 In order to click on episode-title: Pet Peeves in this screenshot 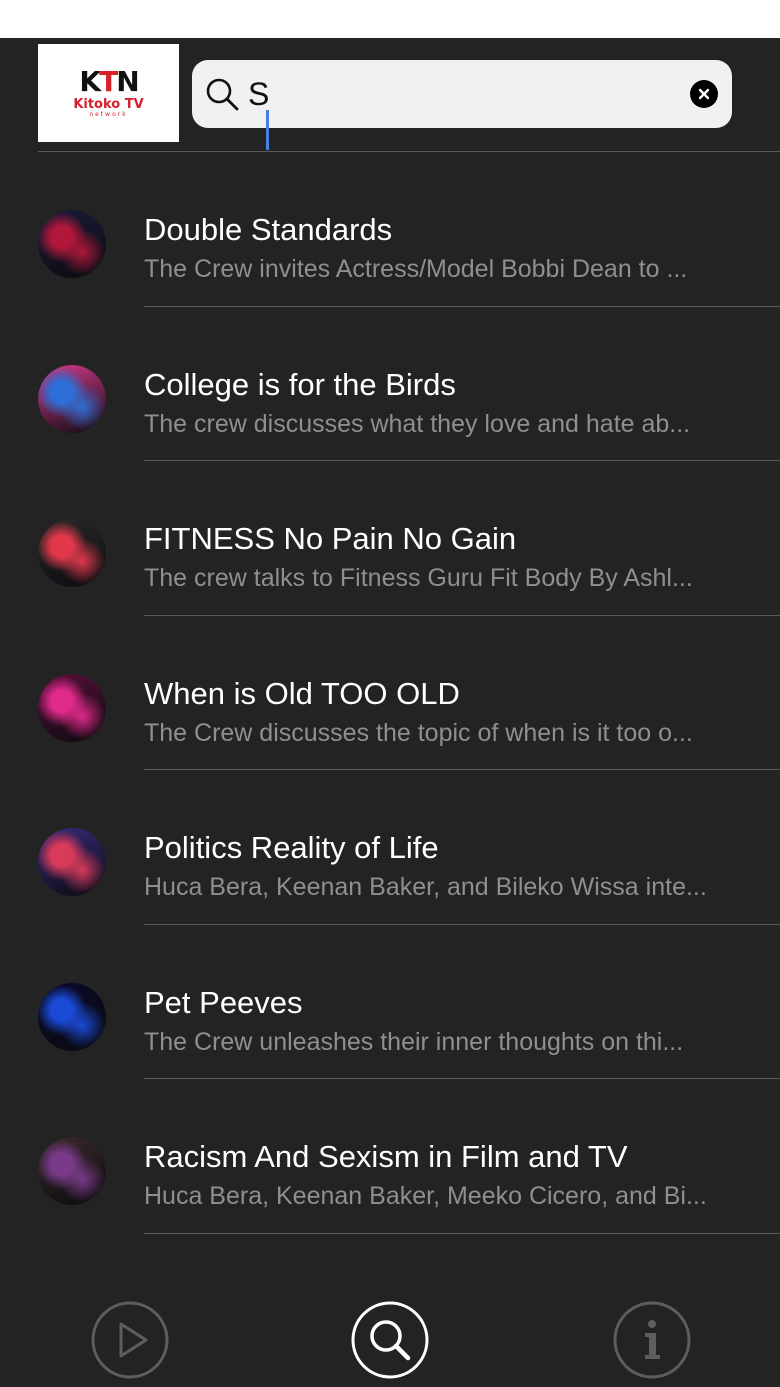, I will do `click(223, 1002)`.